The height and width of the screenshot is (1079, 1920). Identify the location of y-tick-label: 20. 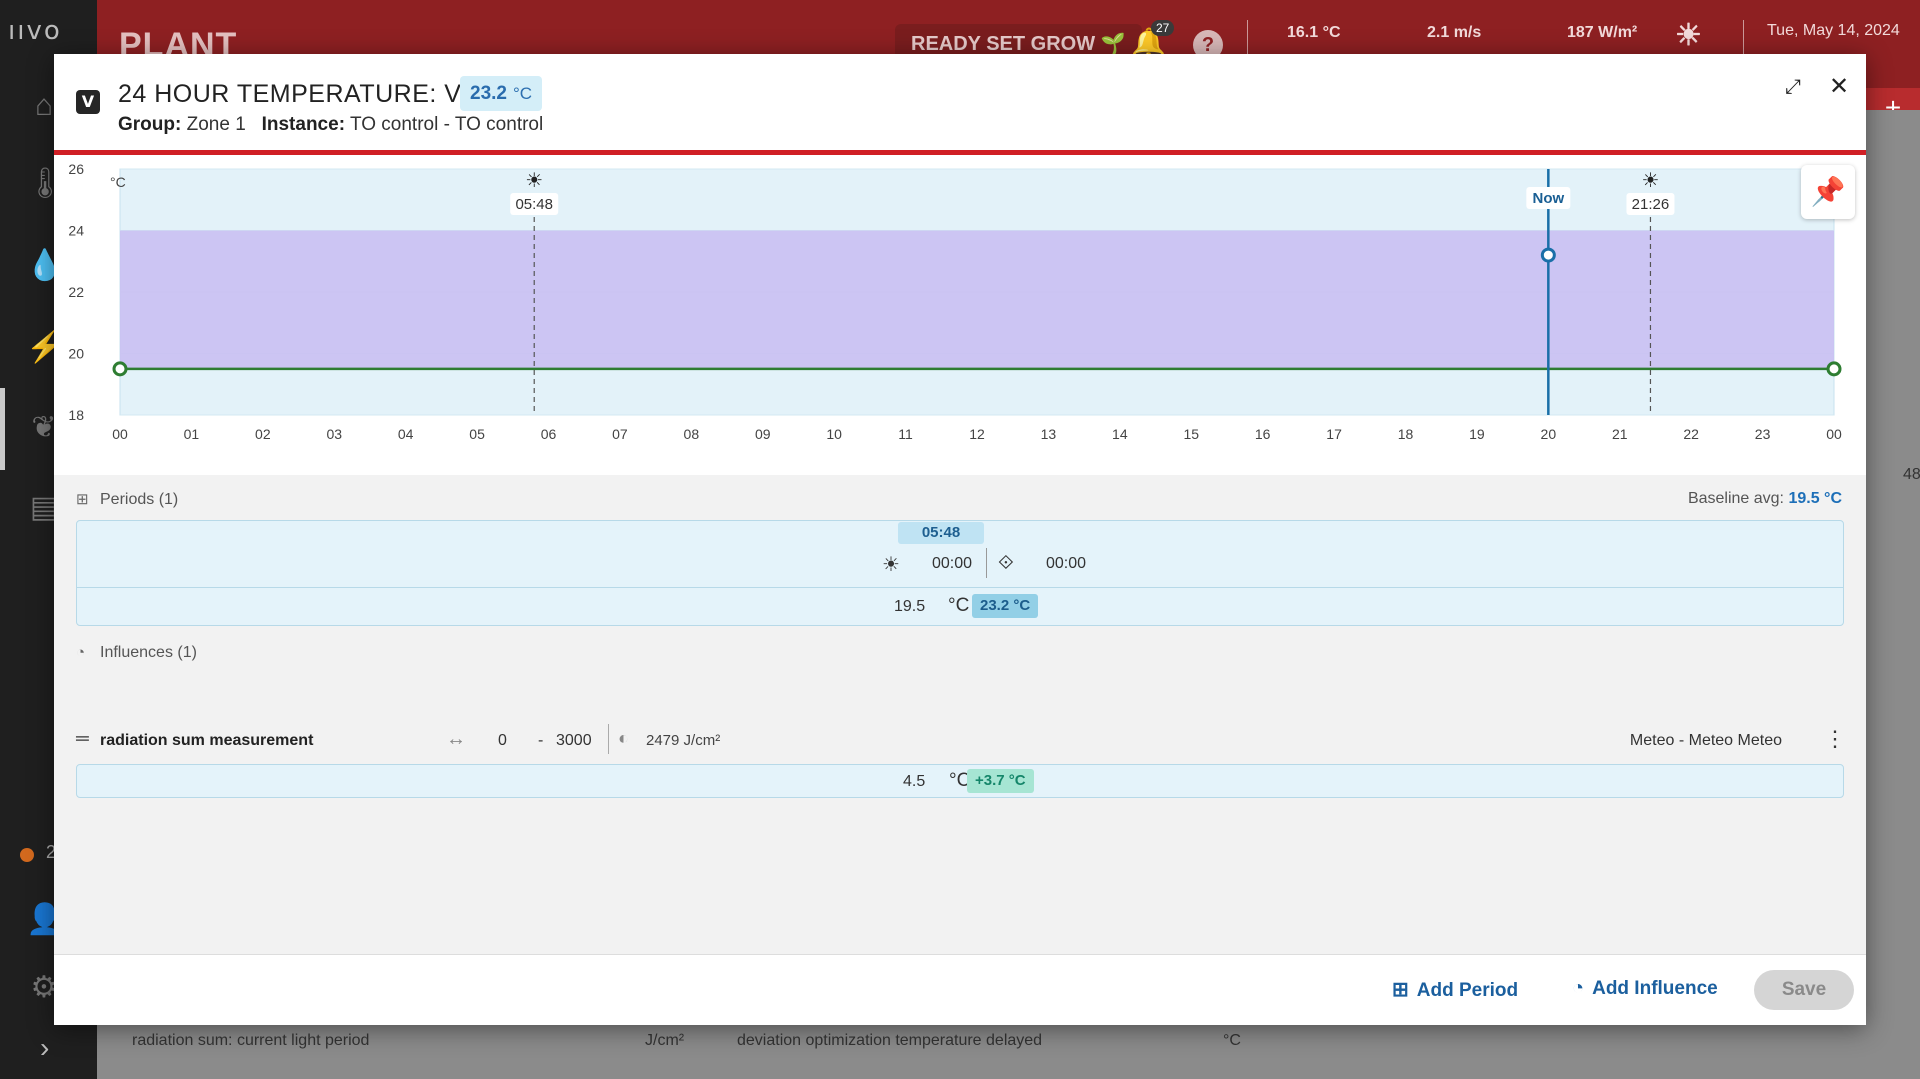
(76, 354).